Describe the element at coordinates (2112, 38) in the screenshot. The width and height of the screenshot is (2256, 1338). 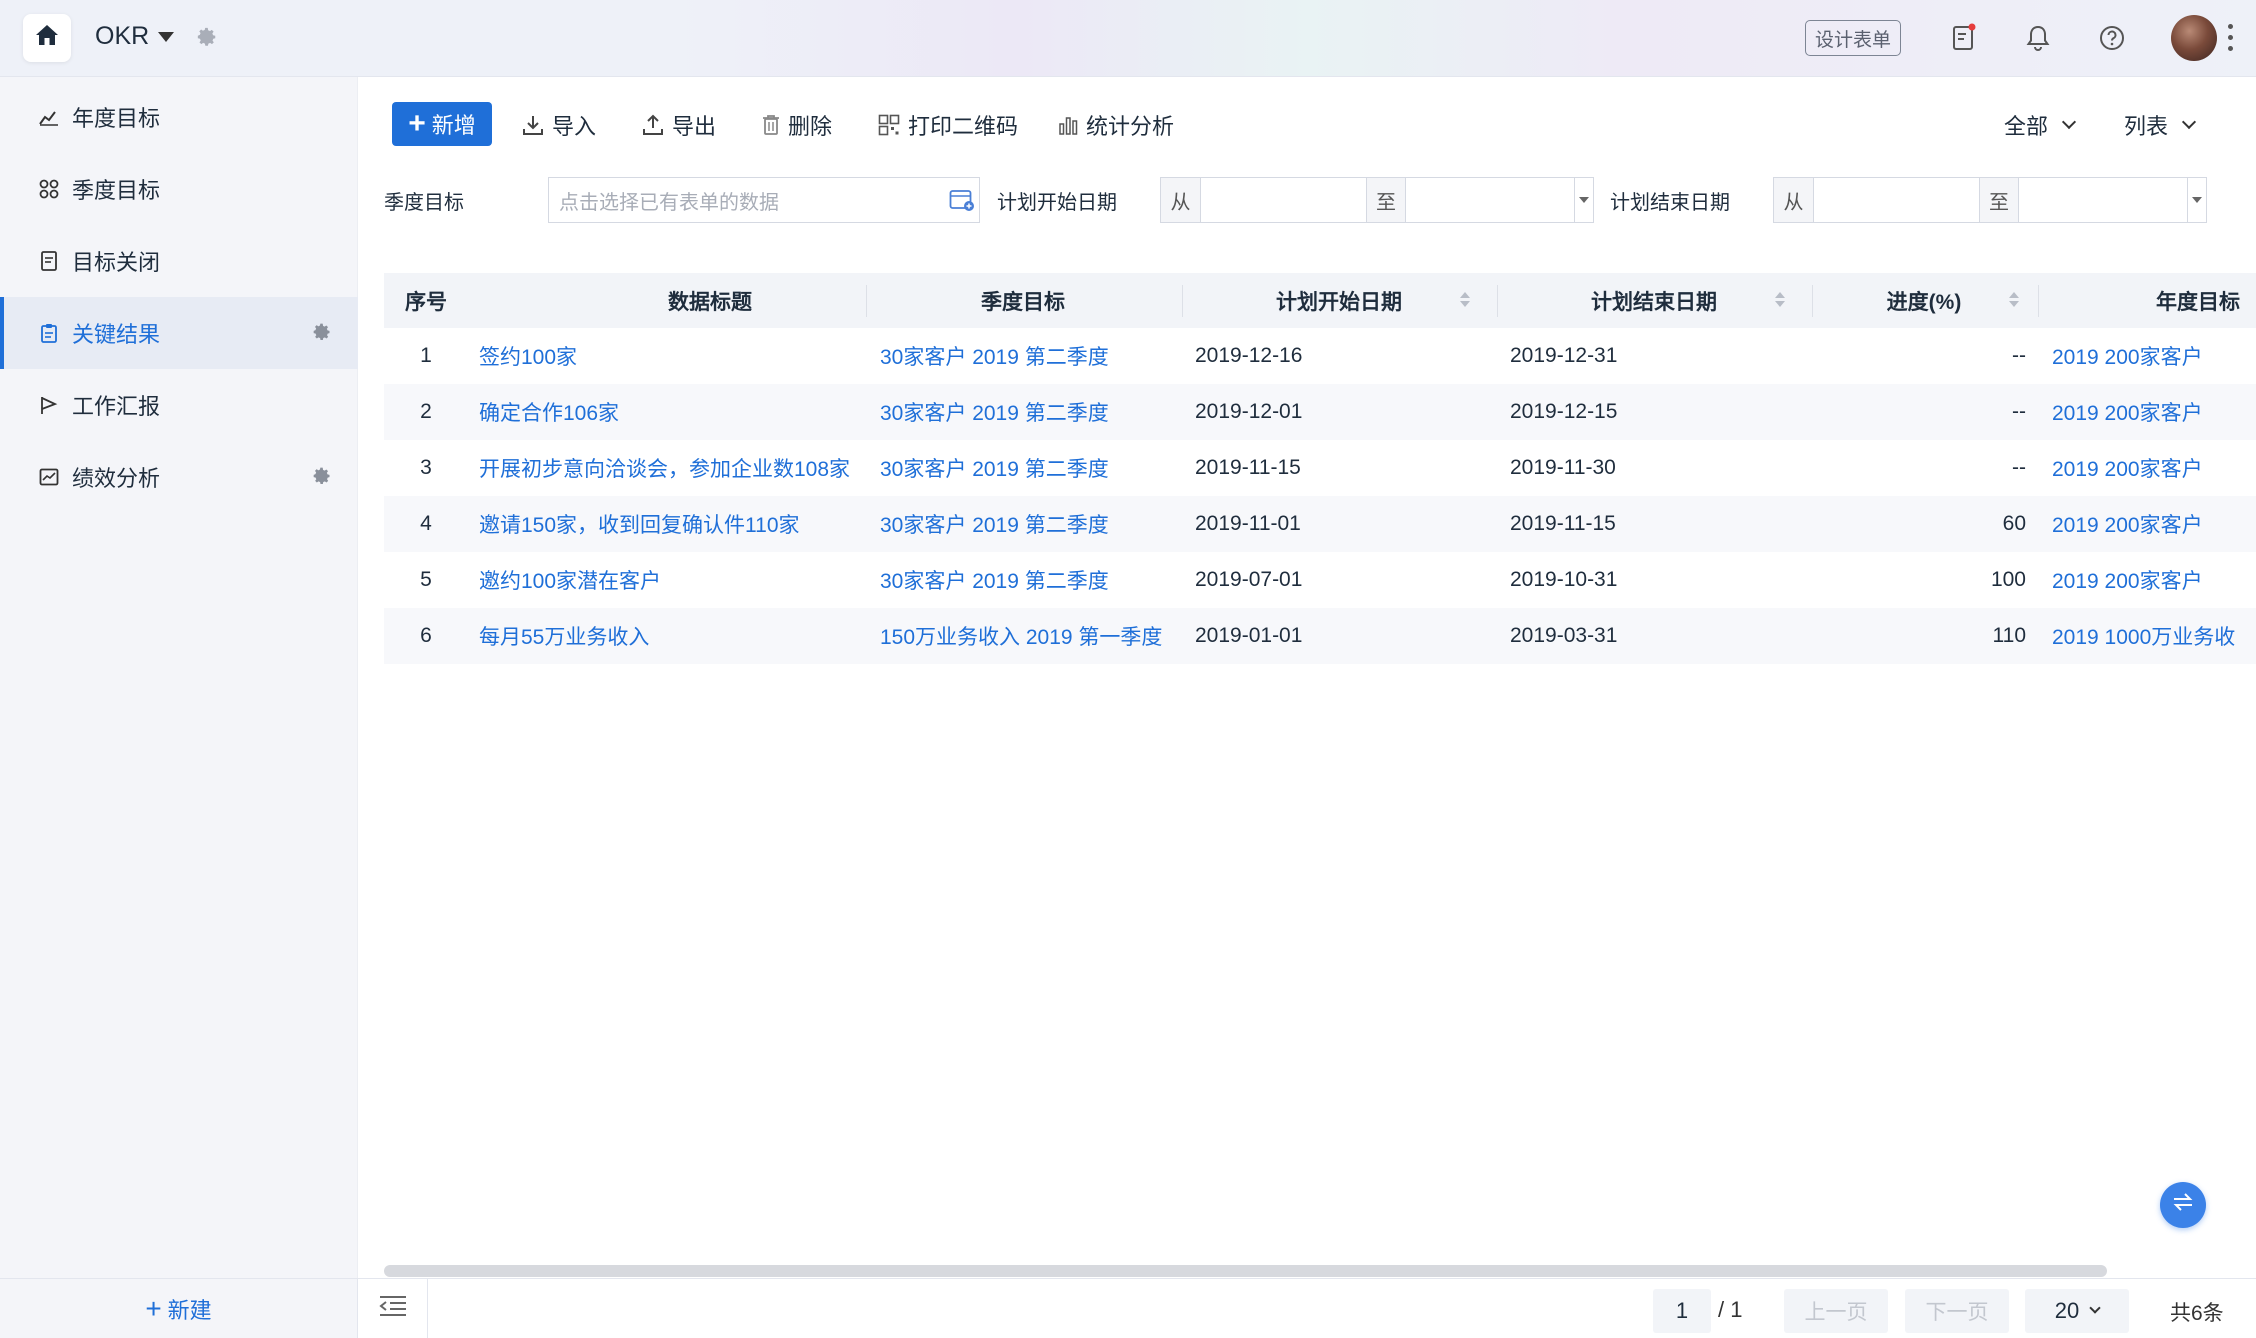
I see `help-icon` at that location.